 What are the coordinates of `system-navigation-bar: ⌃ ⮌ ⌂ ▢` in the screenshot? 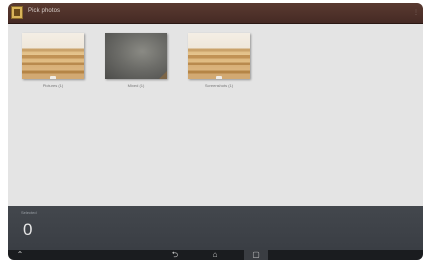 It's located at (215, 255).